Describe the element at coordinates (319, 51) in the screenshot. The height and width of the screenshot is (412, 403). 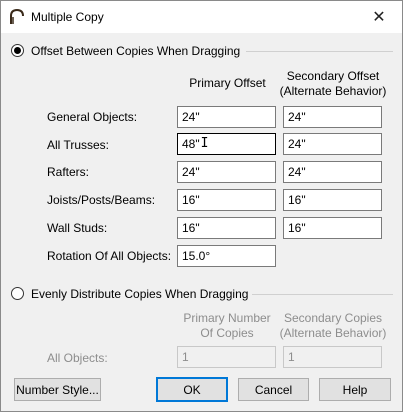
I see `offset-section-divider` at that location.